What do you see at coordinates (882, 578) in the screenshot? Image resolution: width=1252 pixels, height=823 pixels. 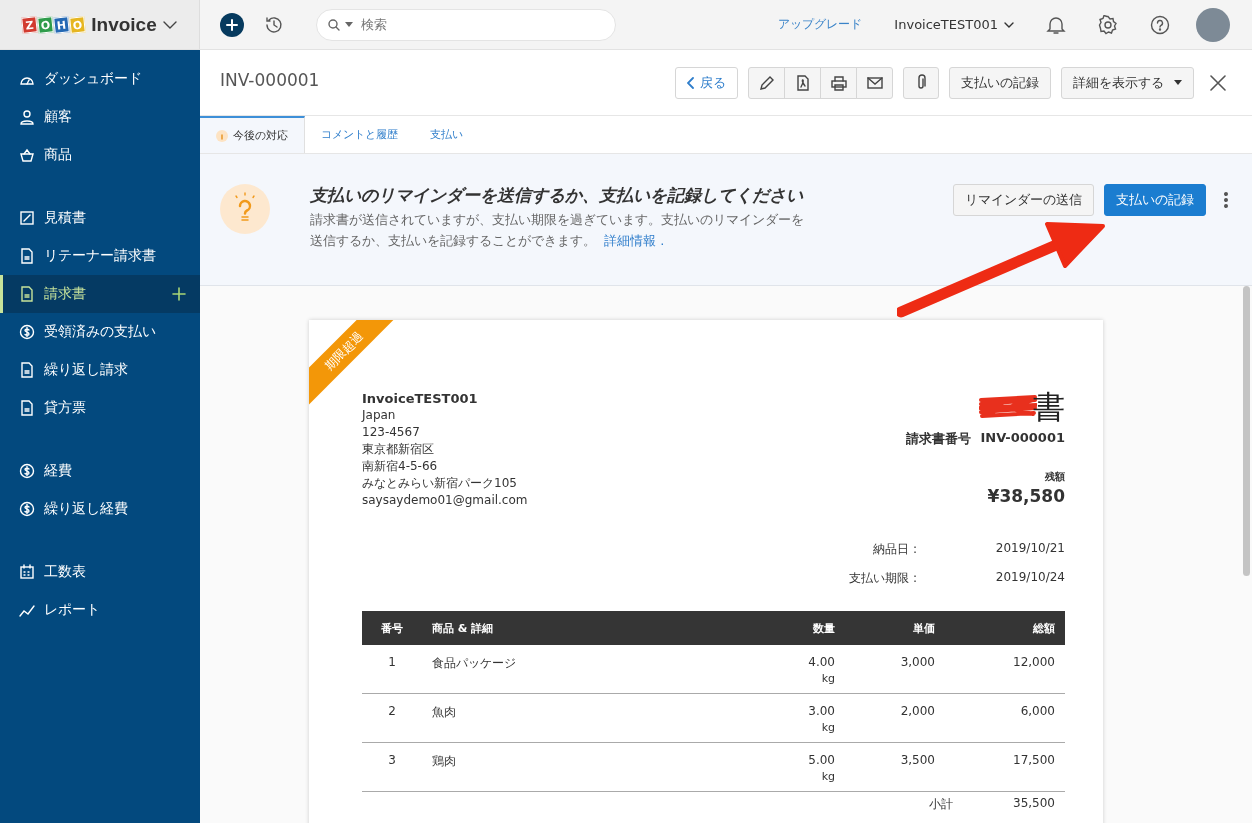 I see `date-label: 支払い期限 :` at bounding box center [882, 578].